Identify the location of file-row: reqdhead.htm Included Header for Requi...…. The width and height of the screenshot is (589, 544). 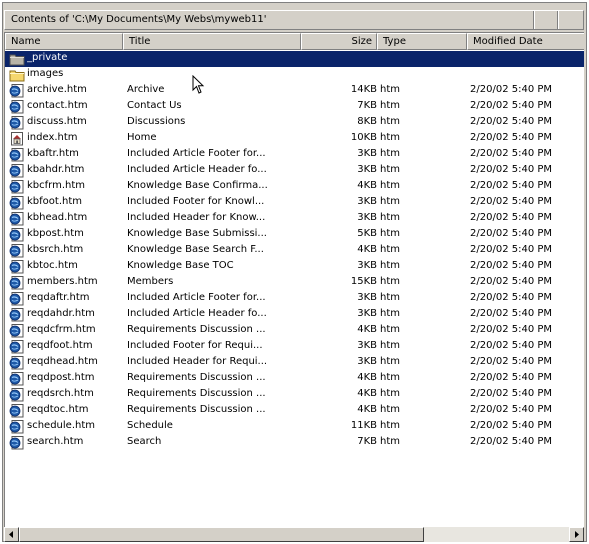
(294, 363).